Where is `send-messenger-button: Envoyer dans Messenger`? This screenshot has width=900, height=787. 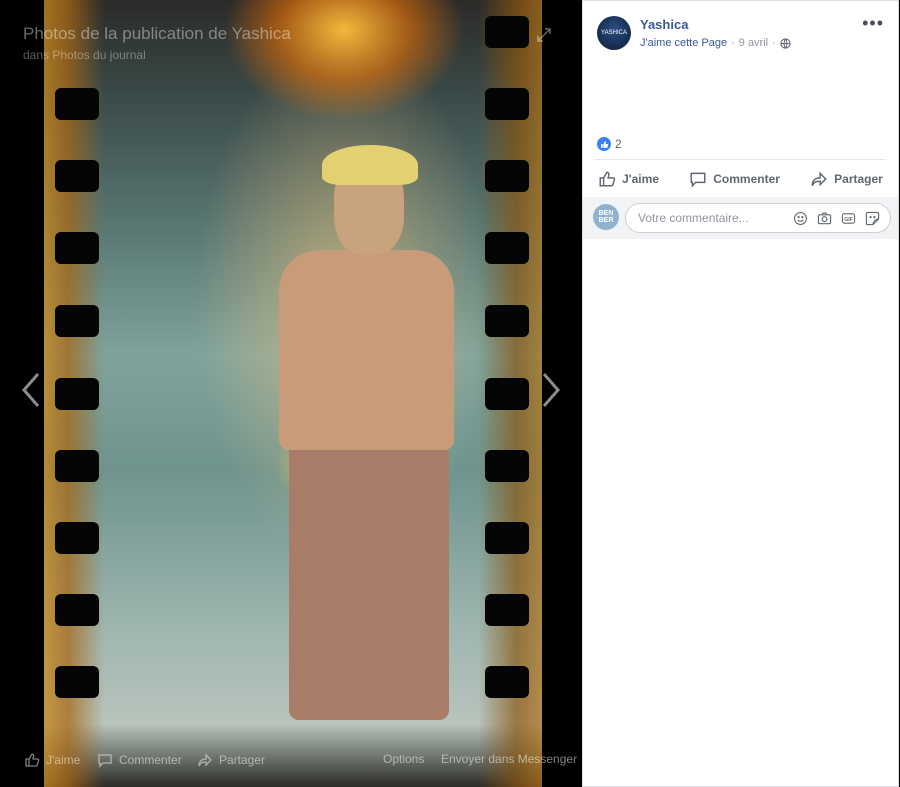 send-messenger-button: Envoyer dans Messenger is located at coordinates (509, 759).